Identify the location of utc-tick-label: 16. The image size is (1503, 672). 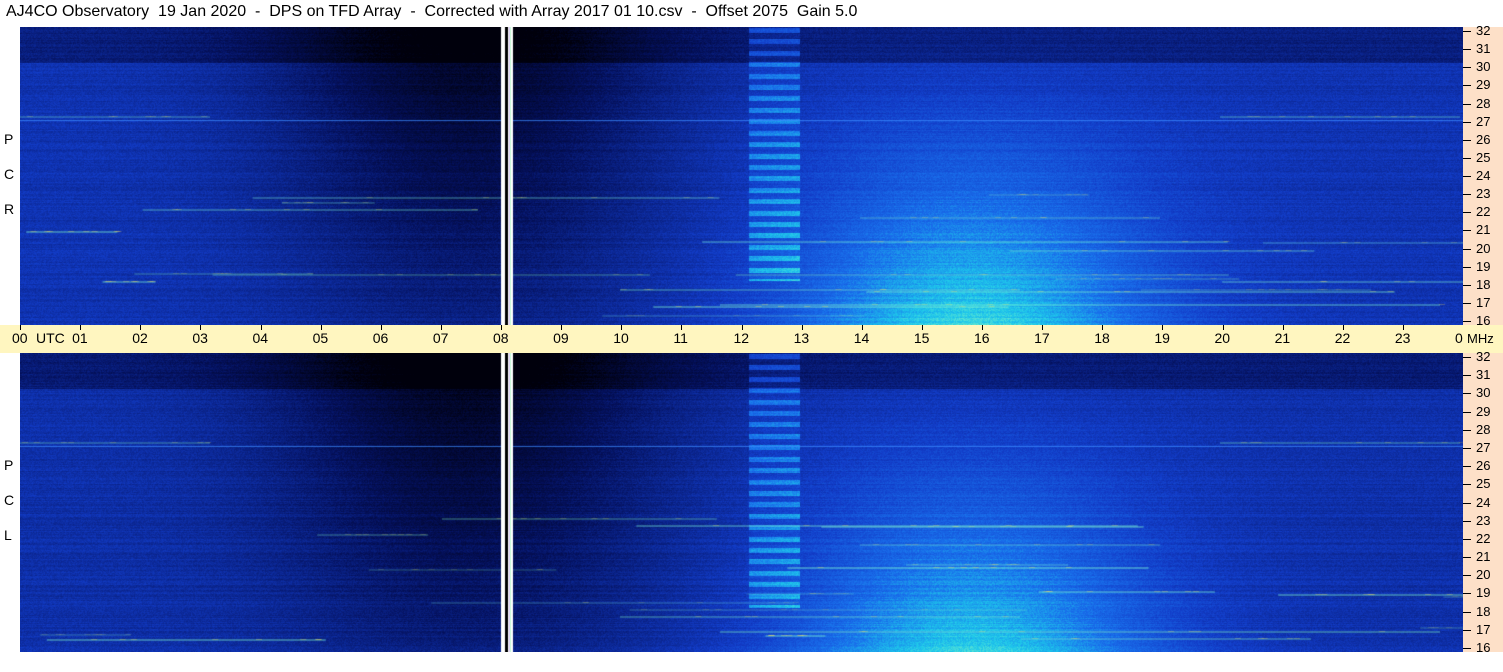
(982, 338).